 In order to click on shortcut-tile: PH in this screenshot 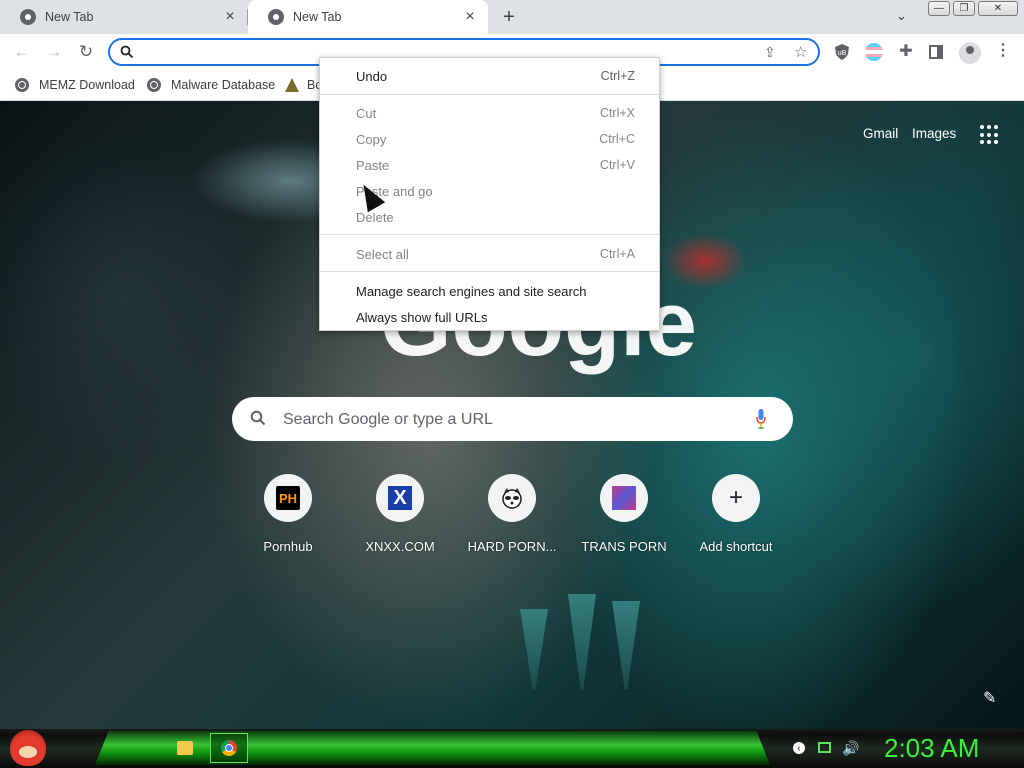, I will do `click(288, 498)`.